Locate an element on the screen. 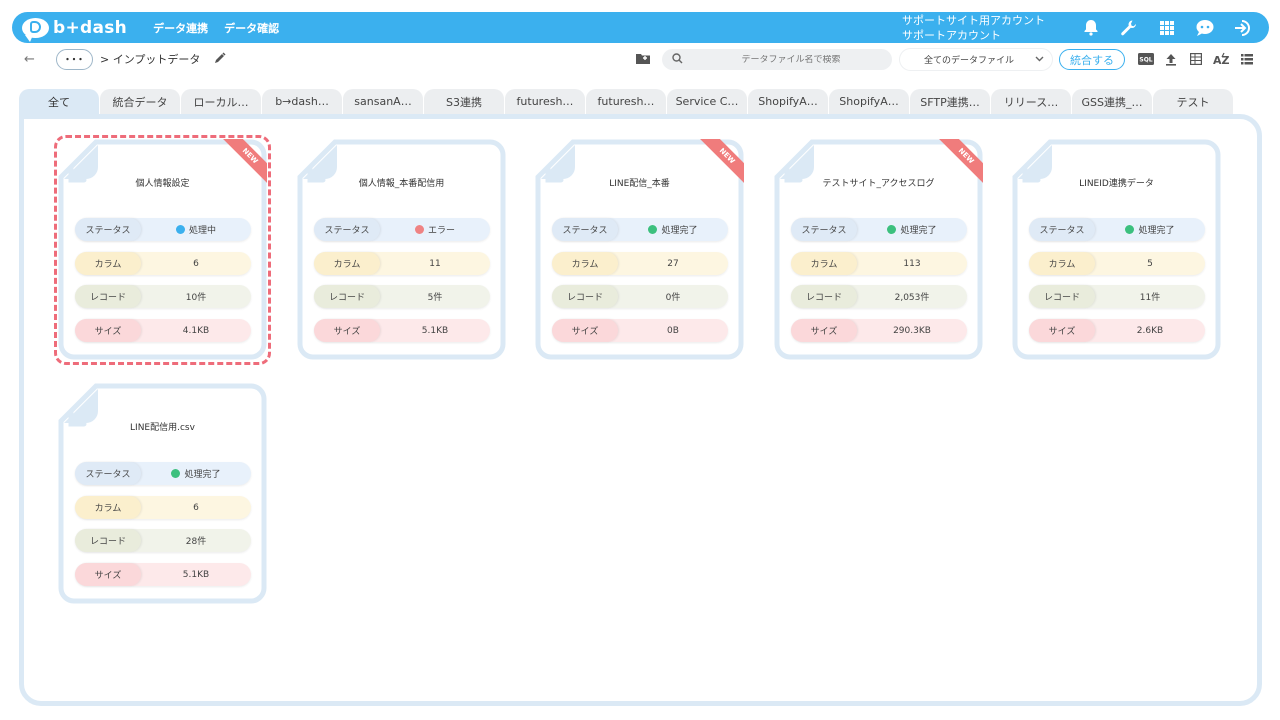 The image size is (1280, 720). tab-s3: S3連携 is located at coordinates (464, 101).